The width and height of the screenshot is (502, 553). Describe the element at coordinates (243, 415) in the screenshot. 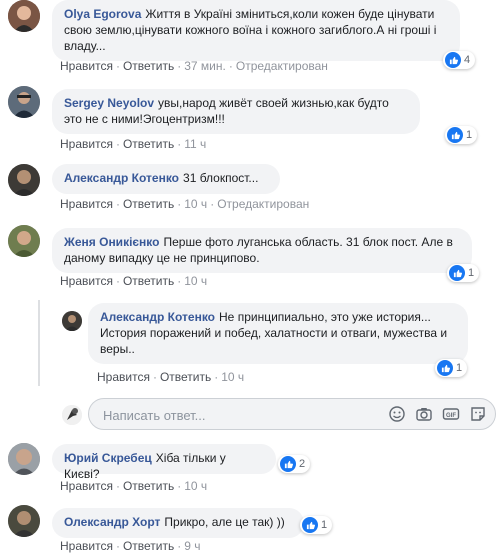

I see `reply-input` at that location.